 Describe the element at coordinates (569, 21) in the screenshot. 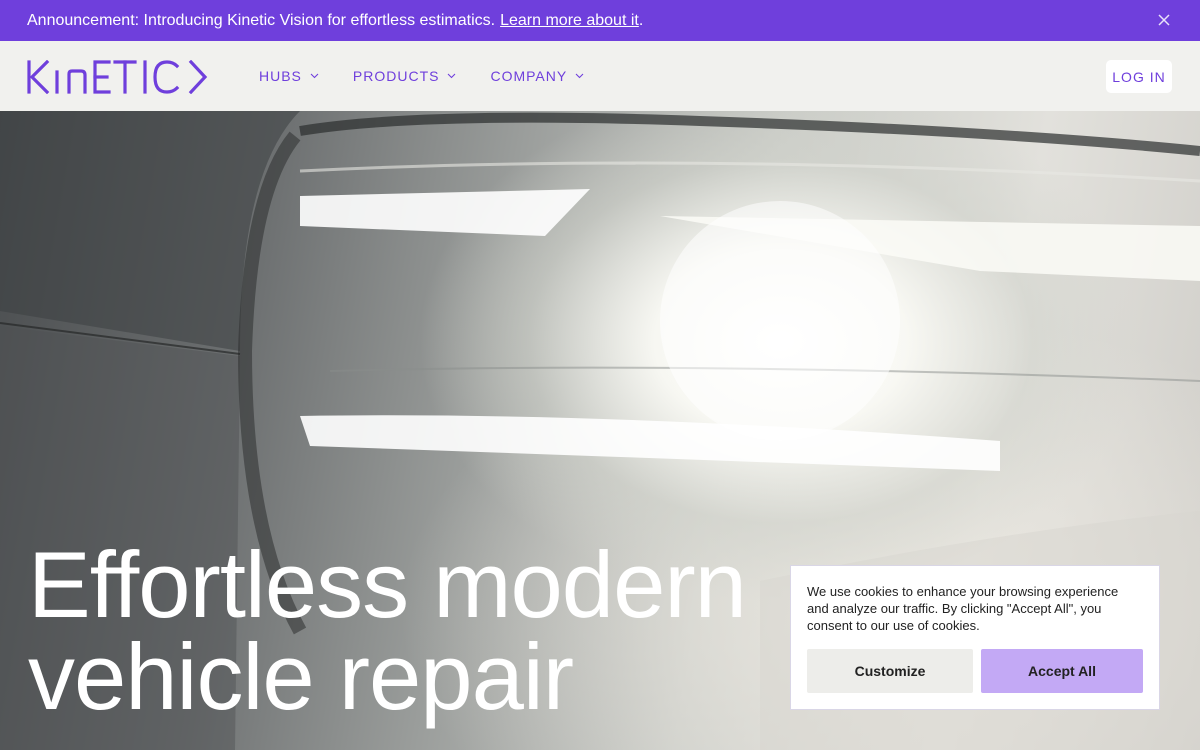

I see `announcement-learn-more-link: Learn more about it` at that location.